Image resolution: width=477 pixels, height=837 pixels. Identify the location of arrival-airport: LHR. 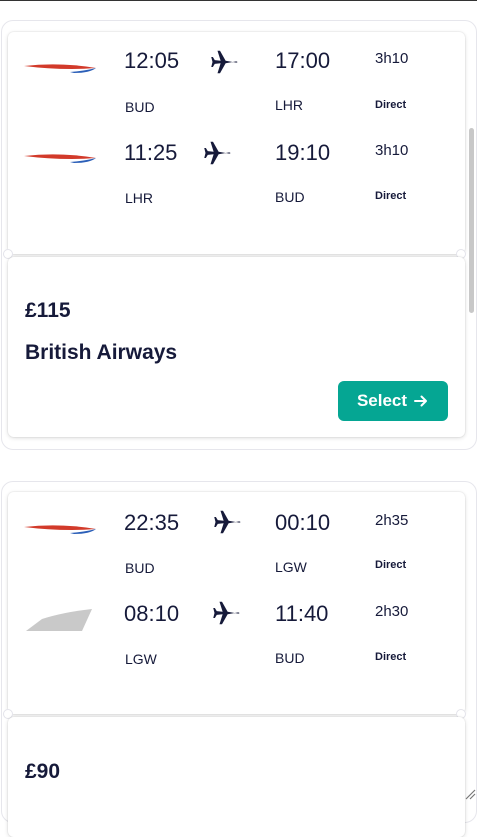
(289, 105).